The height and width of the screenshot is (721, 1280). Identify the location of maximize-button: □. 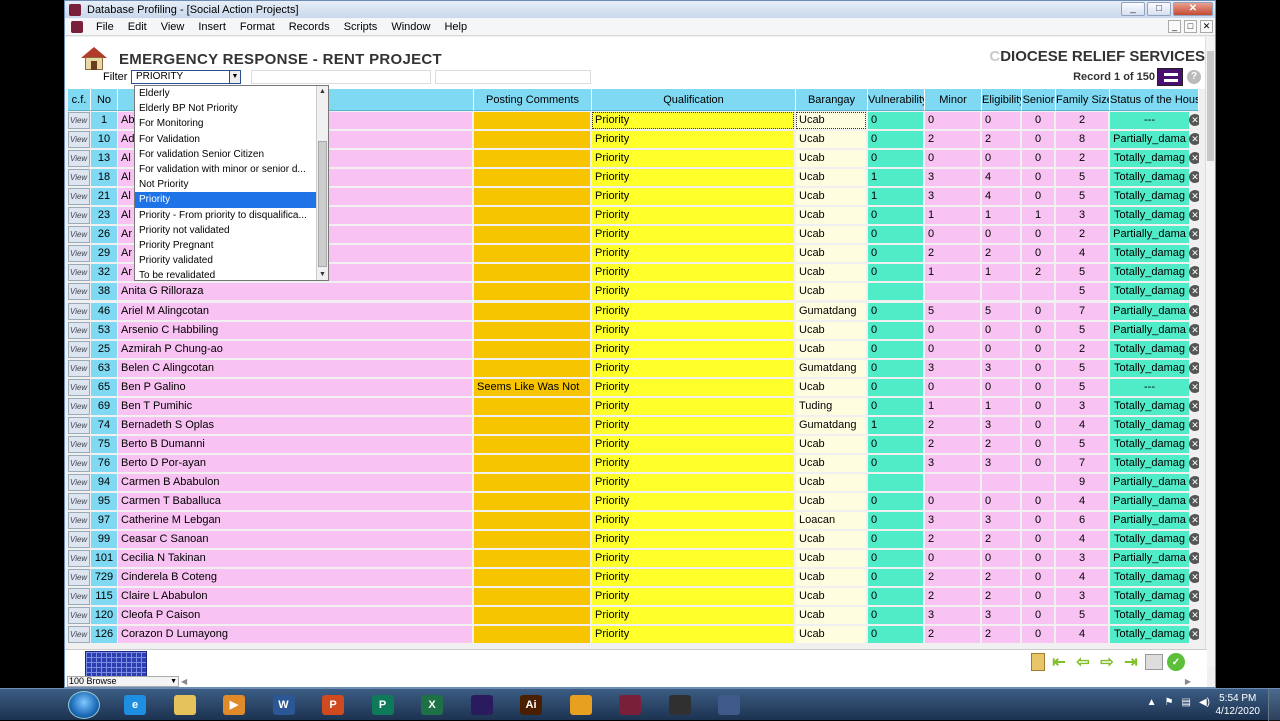
(1159, 9).